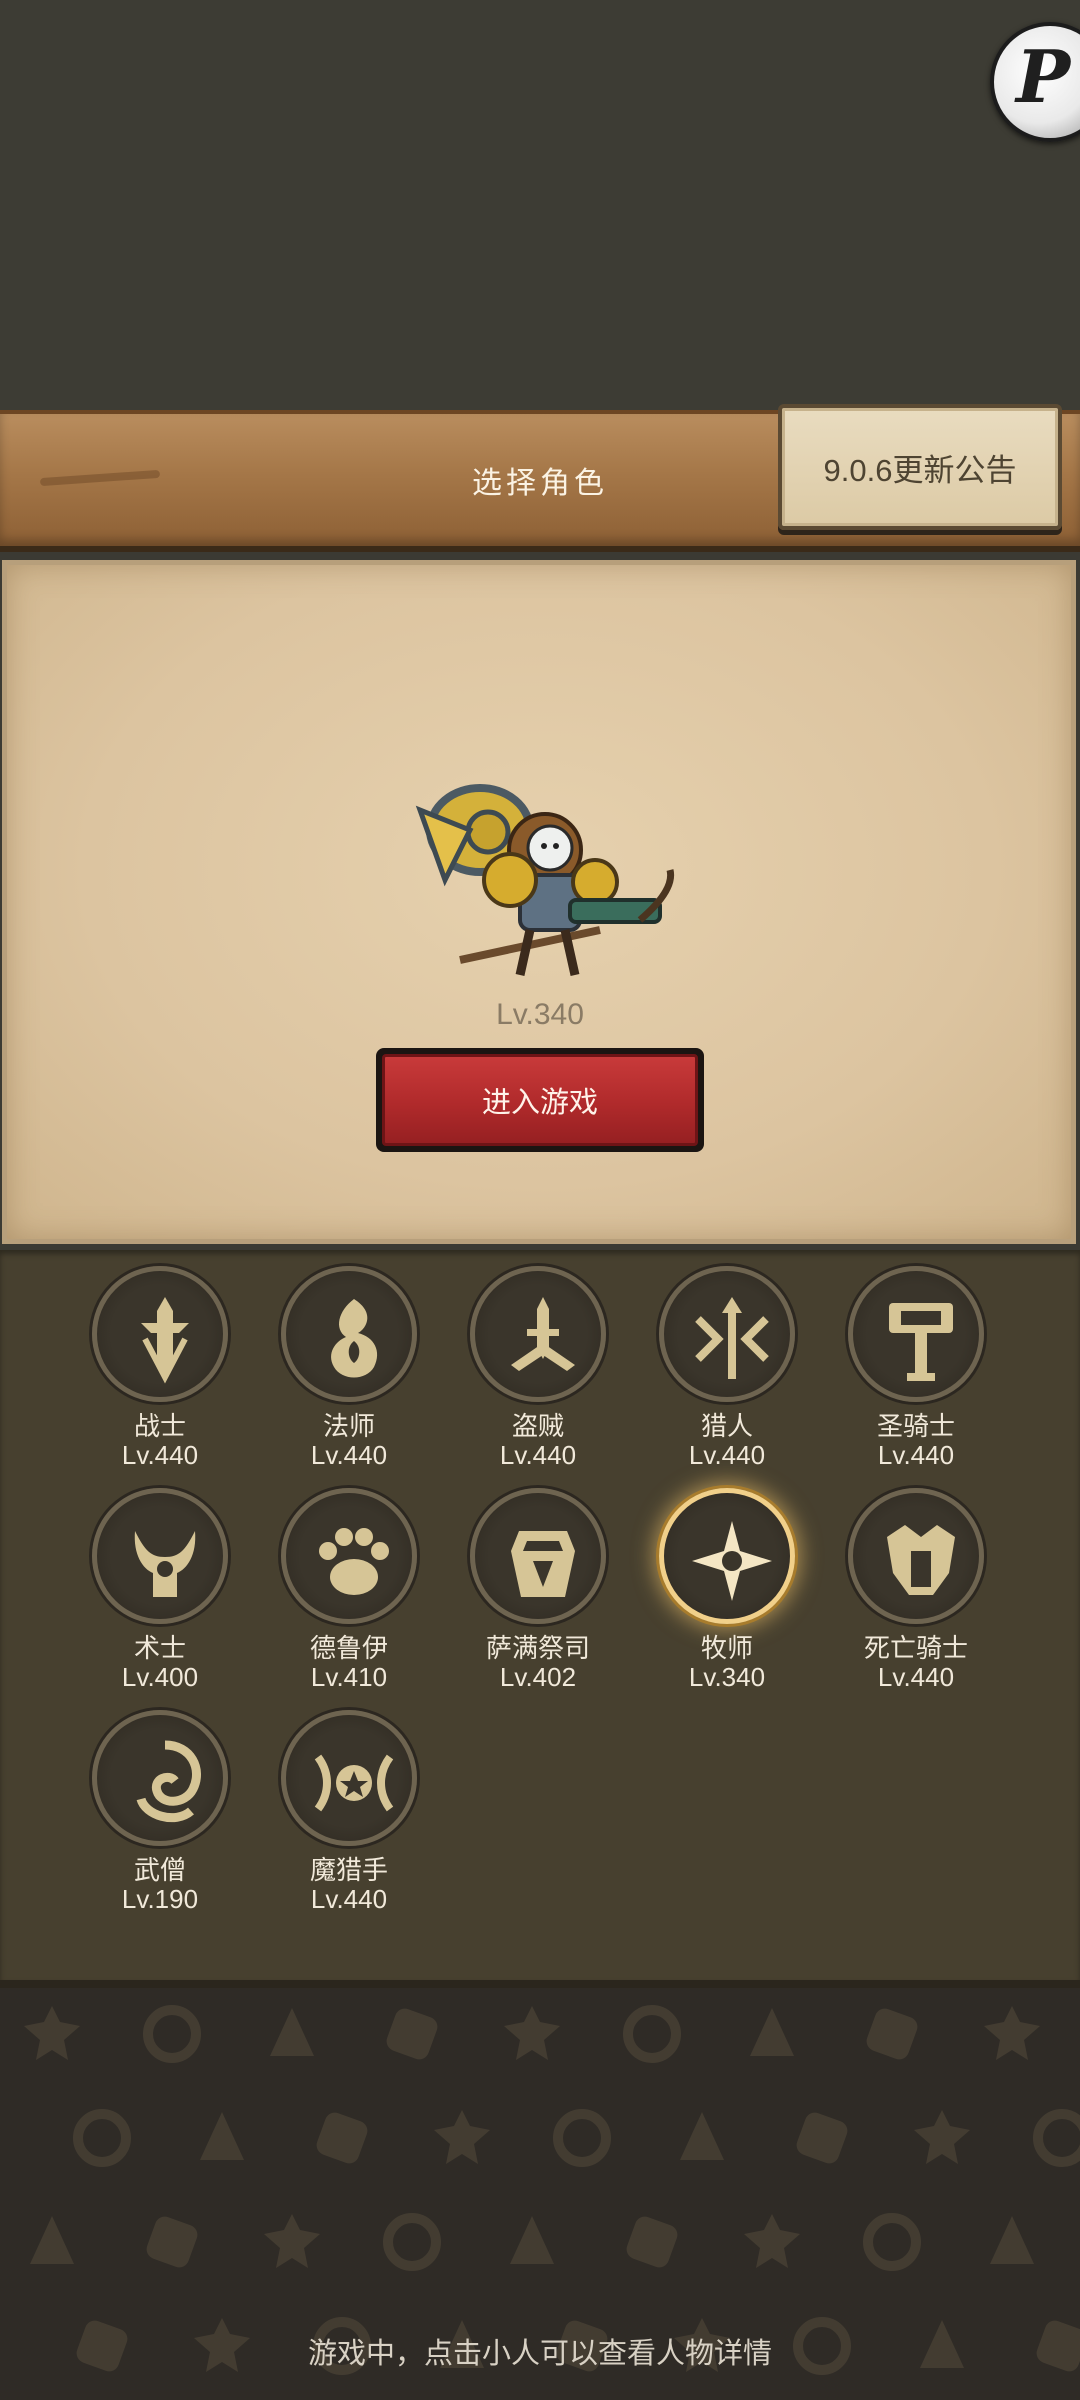  Describe the element at coordinates (540, 1014) in the screenshot. I see `selected-character-level: Lv.340` at that location.